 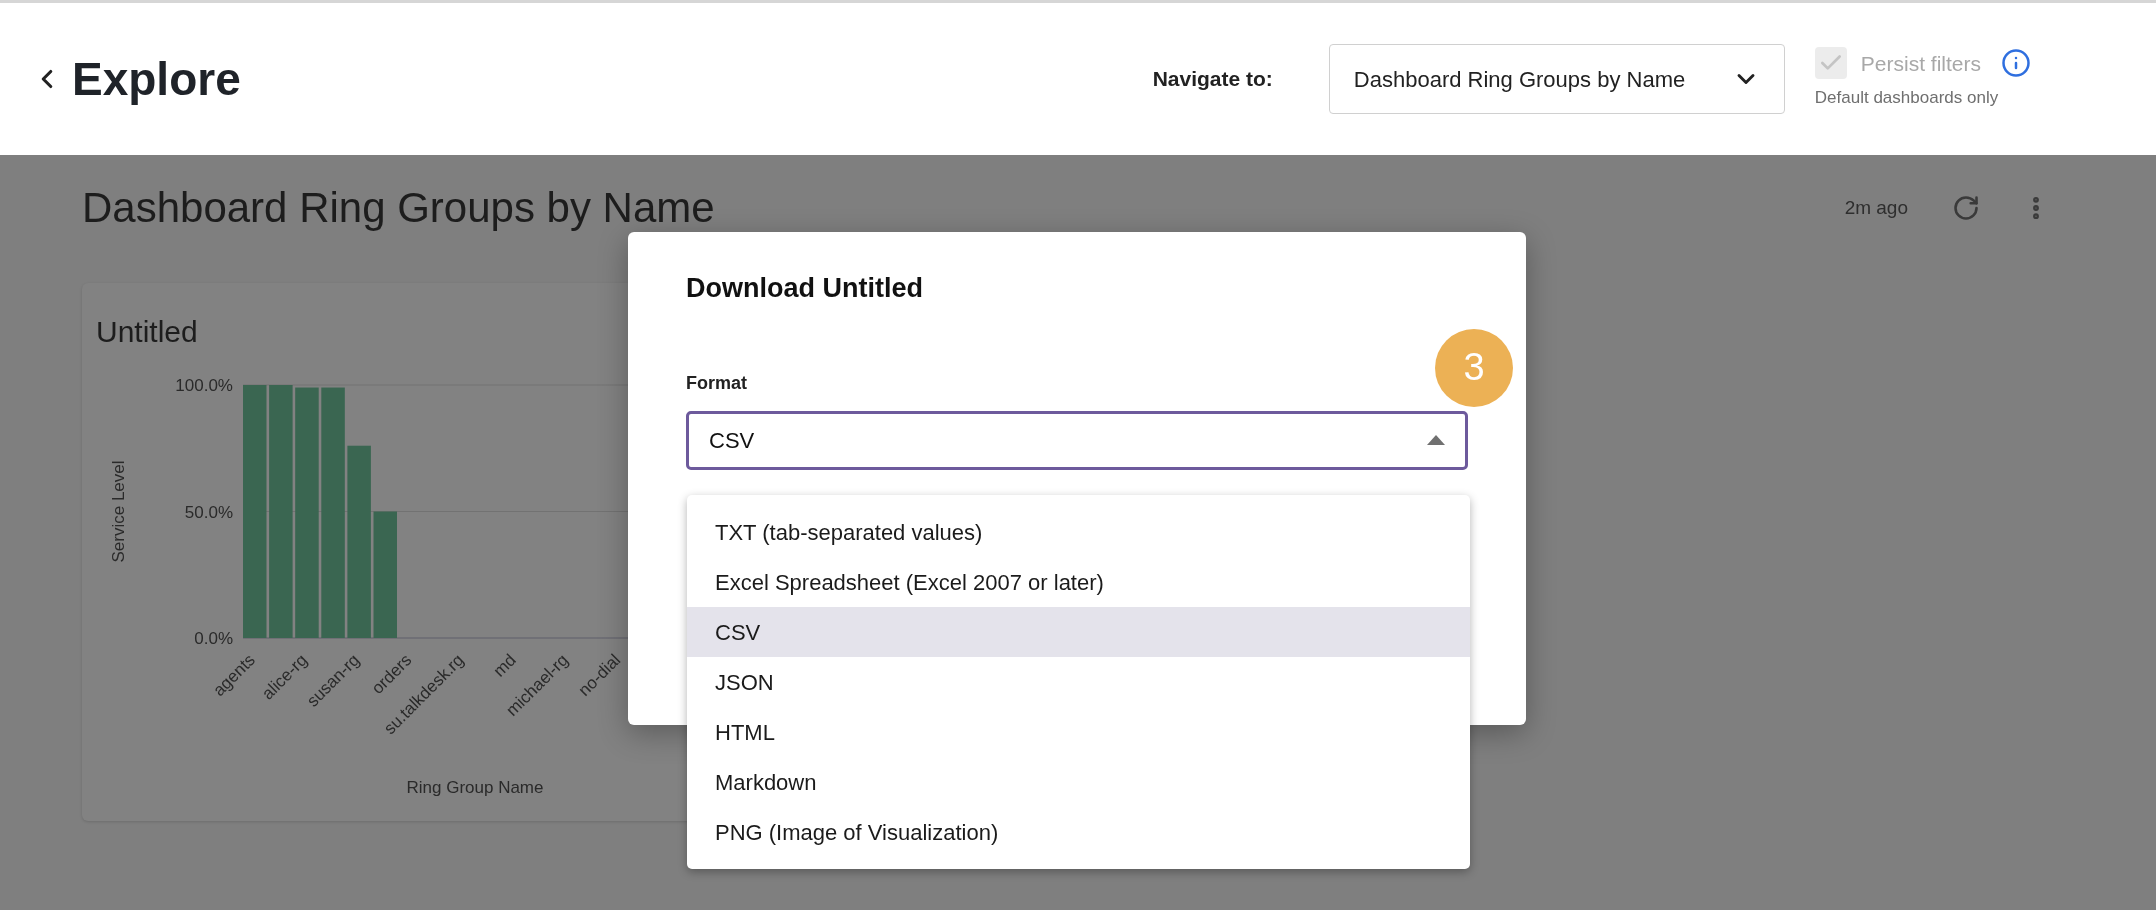 I want to click on step-badge: 3, so click(x=1474, y=367).